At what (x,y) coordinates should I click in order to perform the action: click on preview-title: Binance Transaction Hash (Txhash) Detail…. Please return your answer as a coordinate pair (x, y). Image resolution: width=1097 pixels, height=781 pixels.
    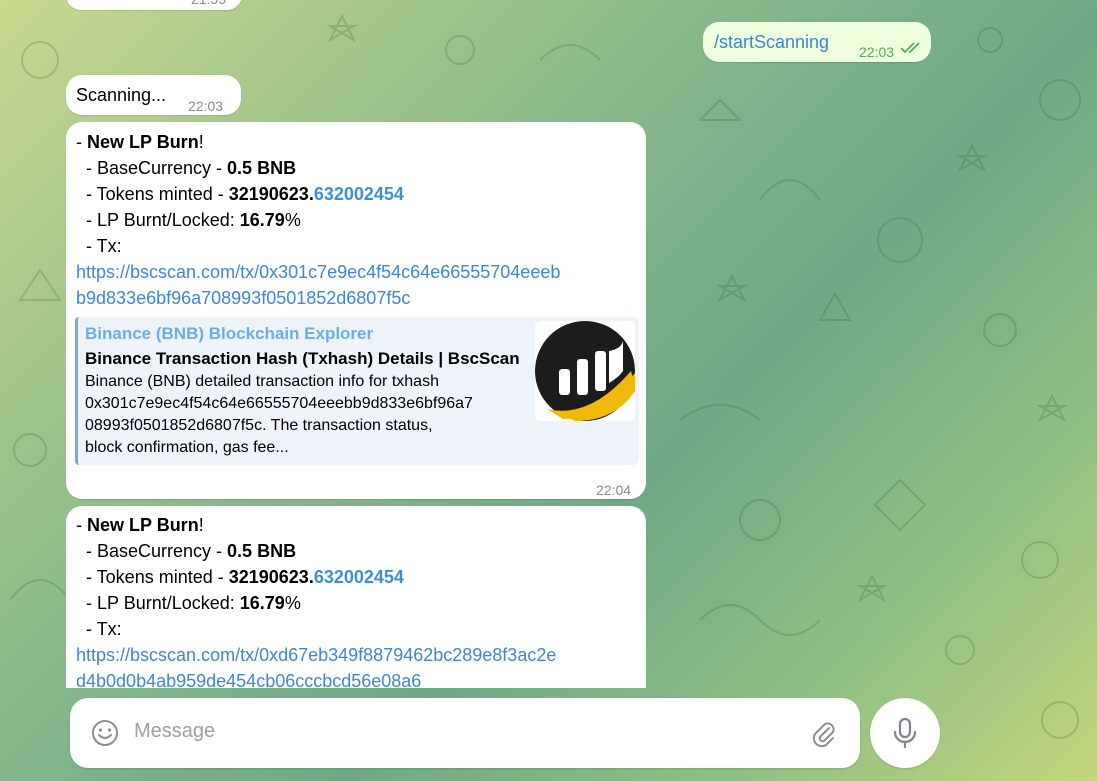
    Looking at the image, I should click on (302, 358).